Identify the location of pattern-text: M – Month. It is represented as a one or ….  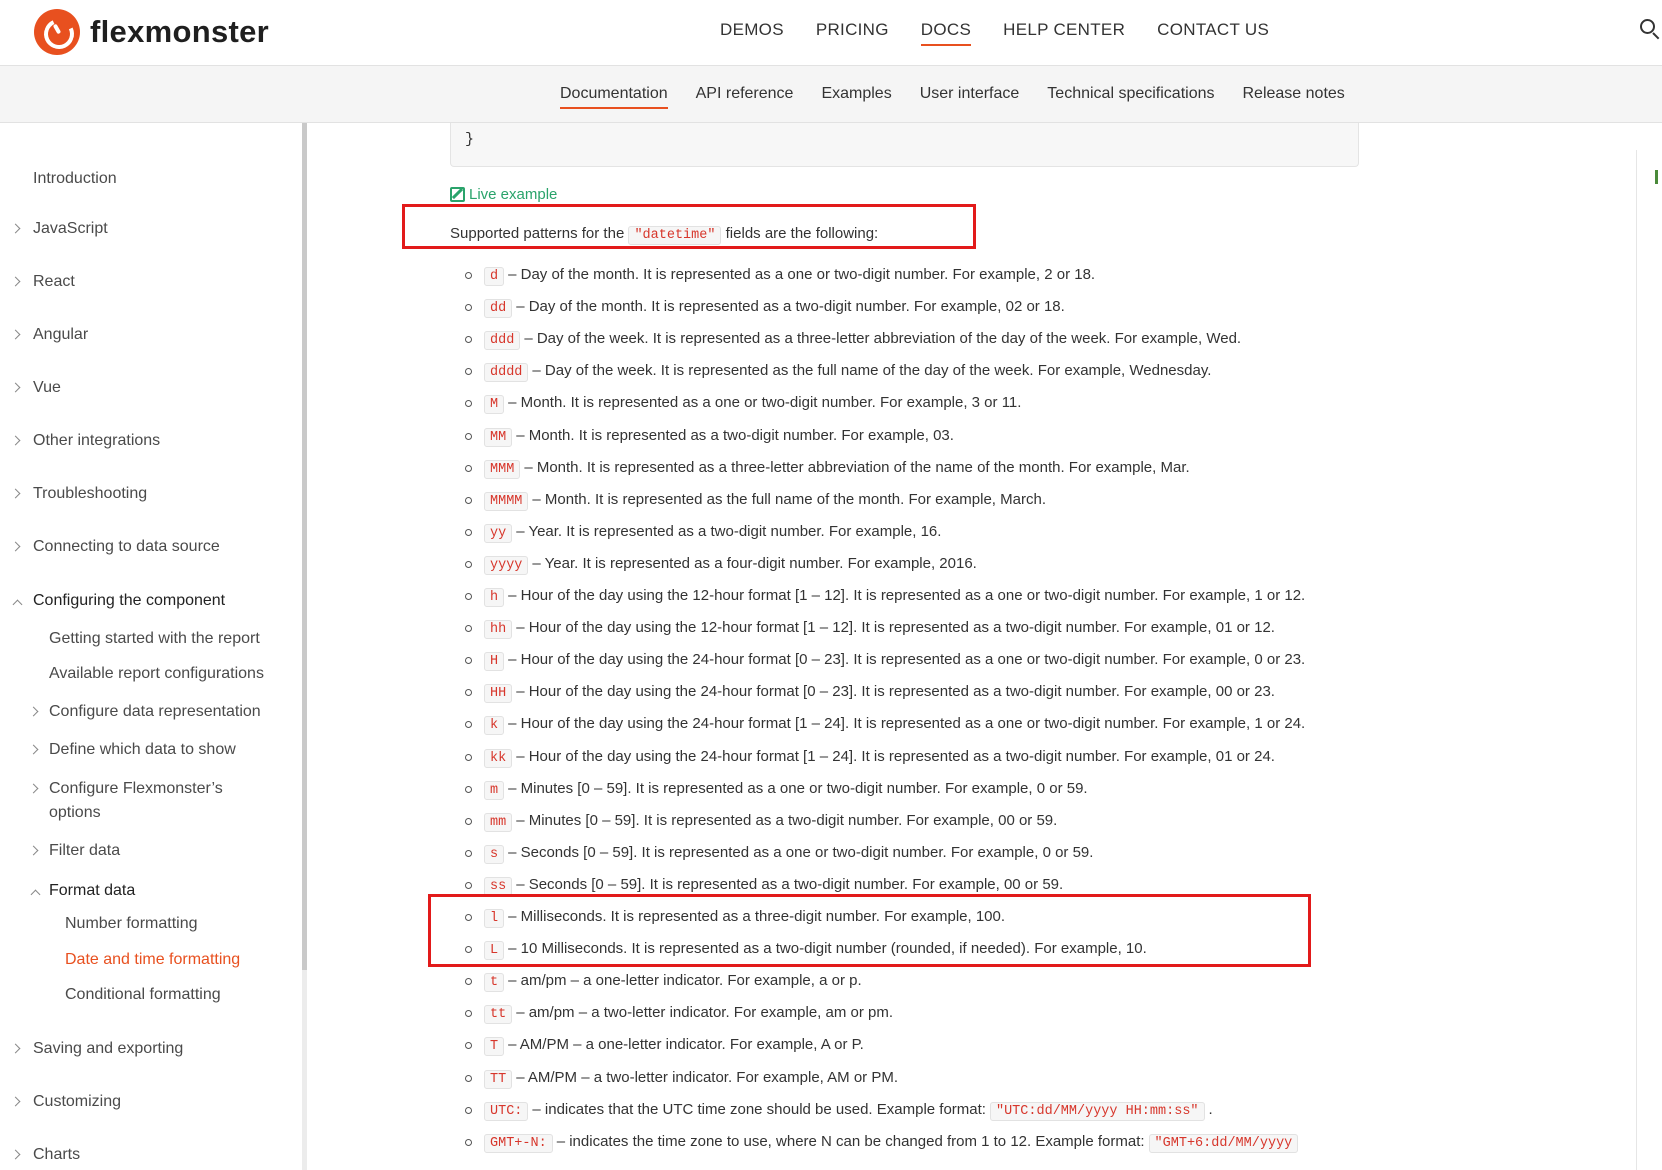
(752, 404).